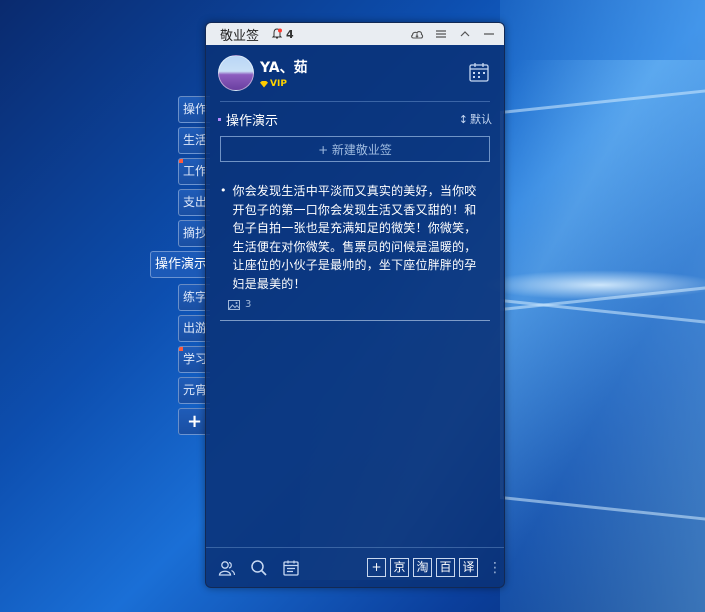 The width and height of the screenshot is (705, 612). Describe the element at coordinates (355, 119) in the screenshot. I see `category-header: 操作演示 ↕ 默认` at that location.